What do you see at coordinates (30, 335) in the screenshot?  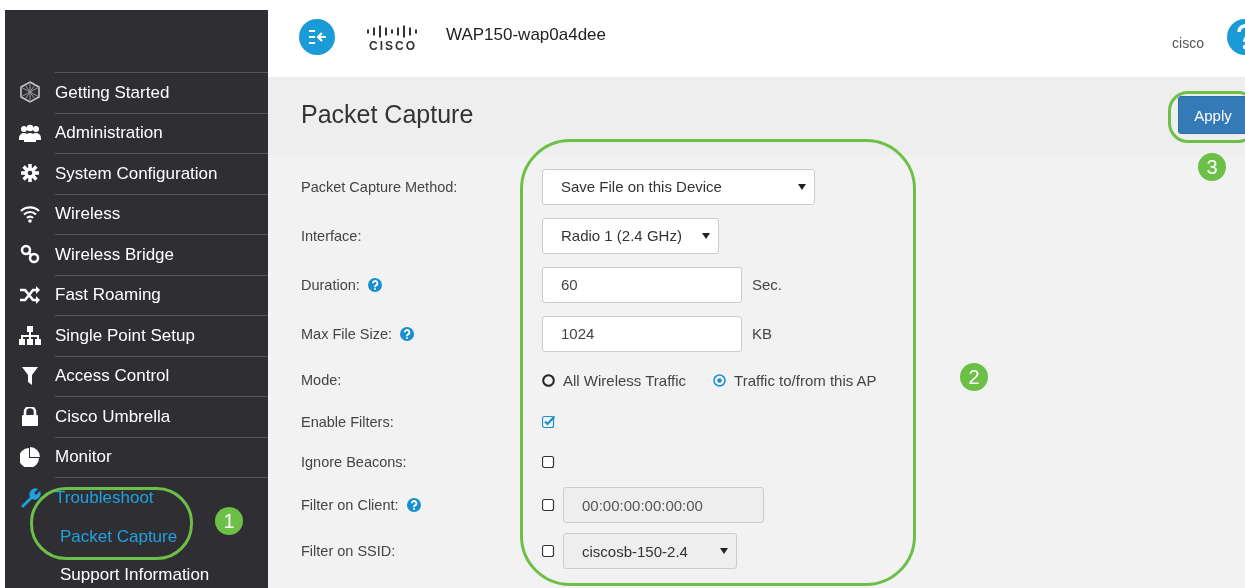 I see `hierarchy-icon` at bounding box center [30, 335].